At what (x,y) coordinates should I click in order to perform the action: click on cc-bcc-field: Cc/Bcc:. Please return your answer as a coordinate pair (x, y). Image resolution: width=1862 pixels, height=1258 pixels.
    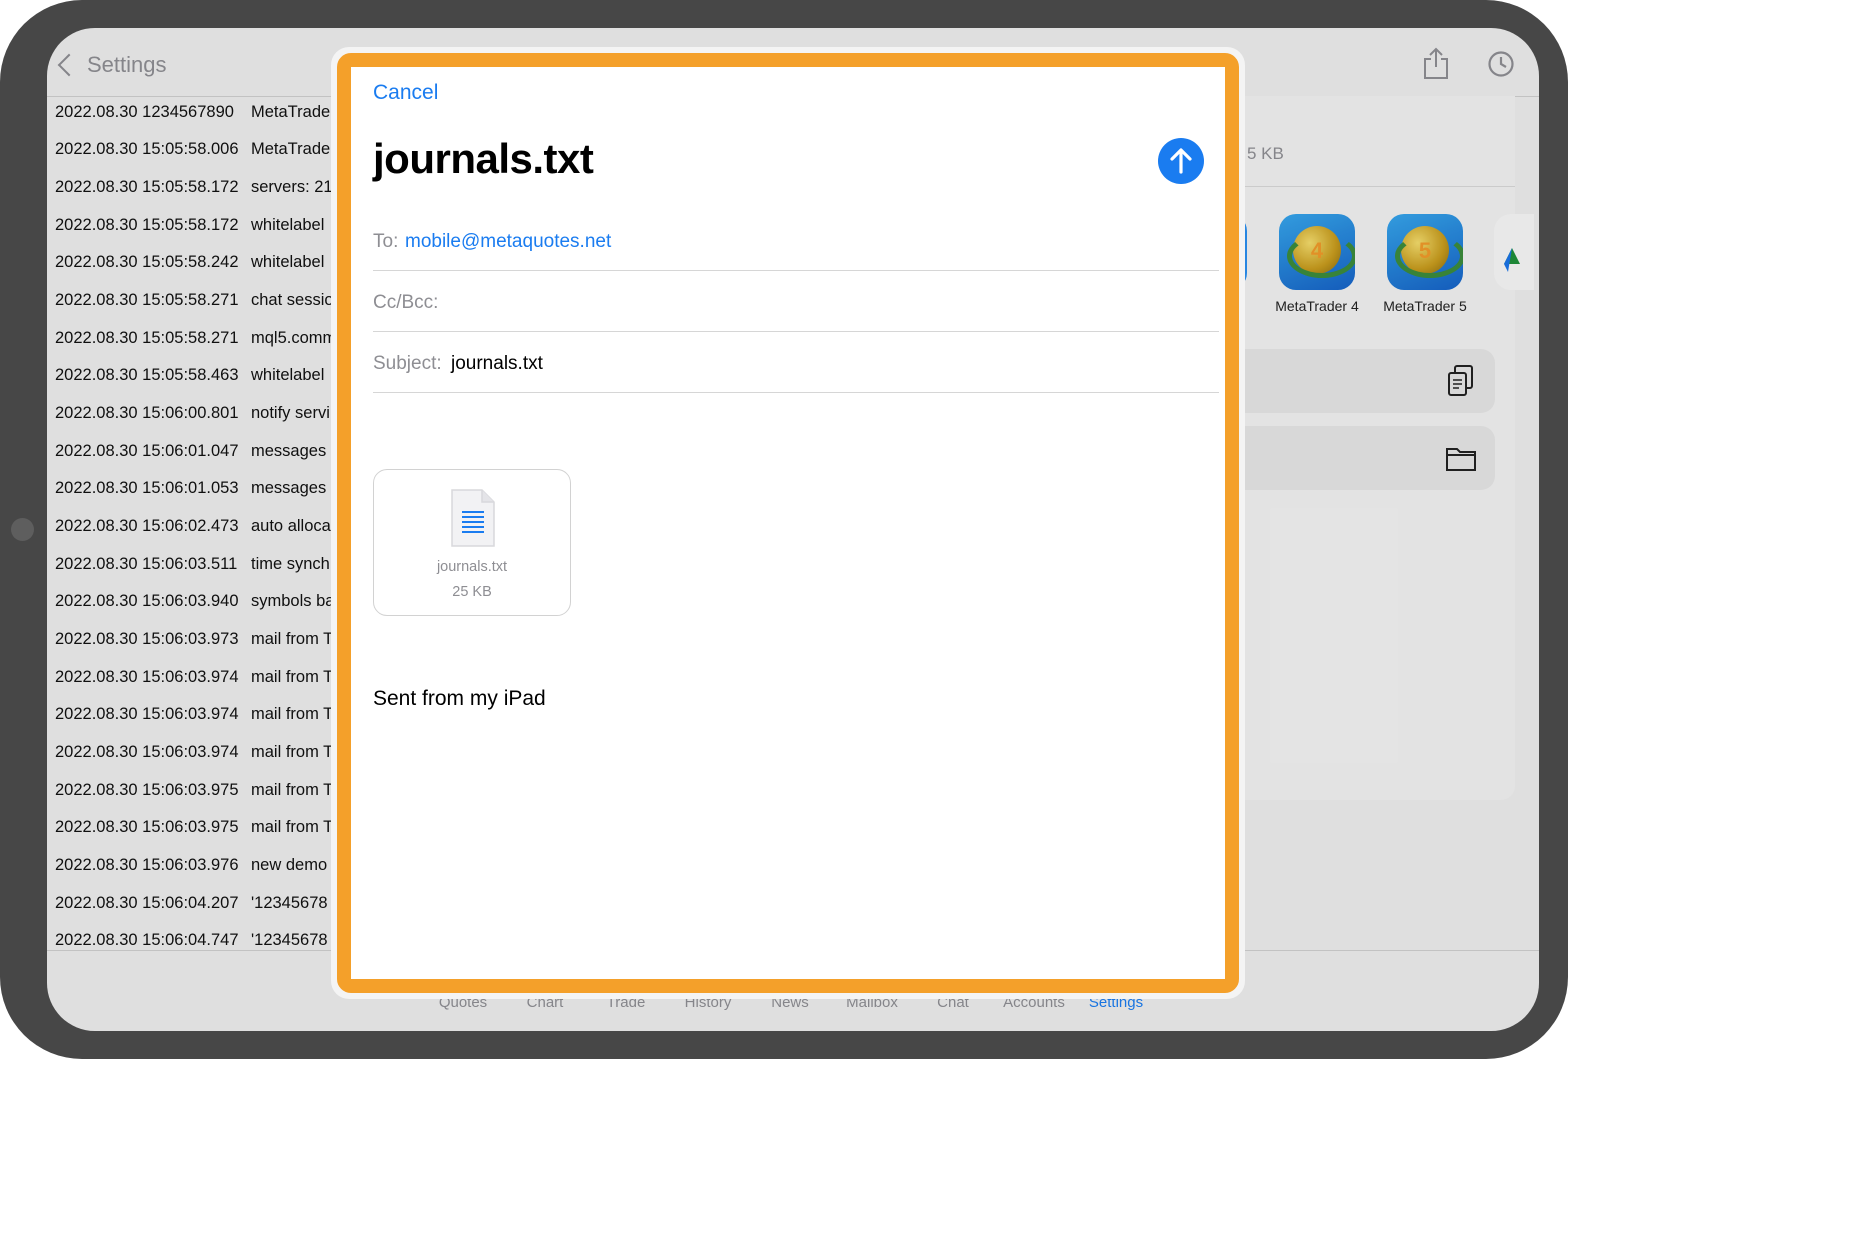
    Looking at the image, I should click on (796, 301).